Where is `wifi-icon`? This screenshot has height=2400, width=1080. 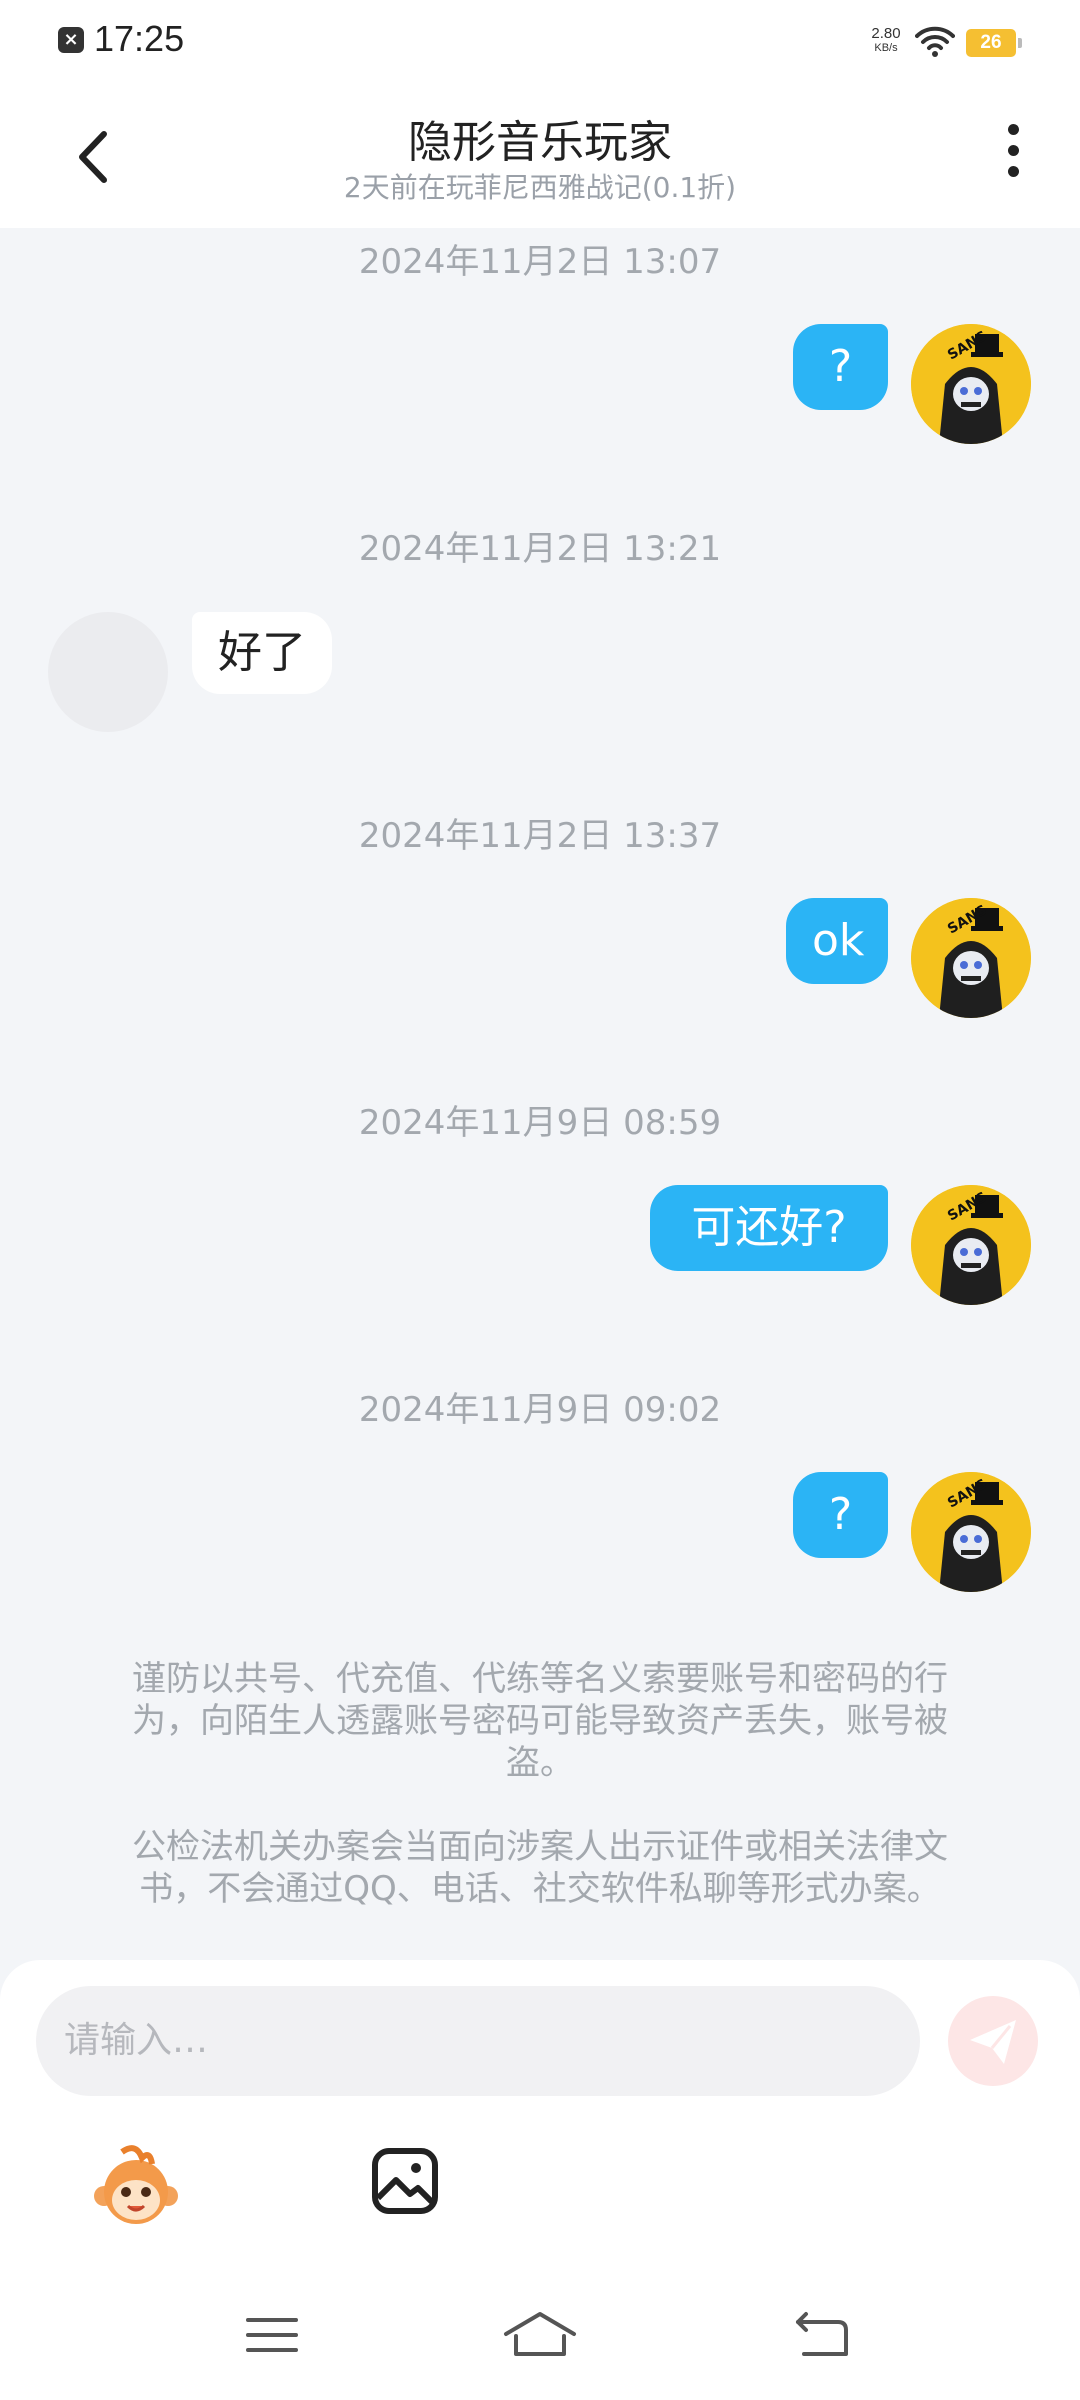
wifi-icon is located at coordinates (935, 41).